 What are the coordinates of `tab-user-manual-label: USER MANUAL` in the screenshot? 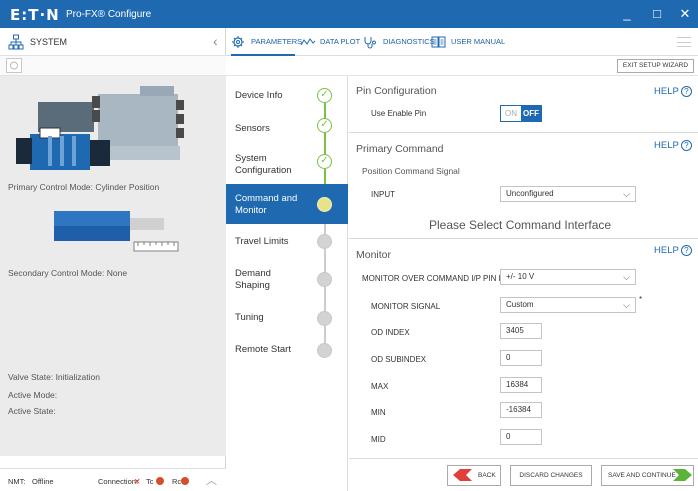 It's located at (478, 41).